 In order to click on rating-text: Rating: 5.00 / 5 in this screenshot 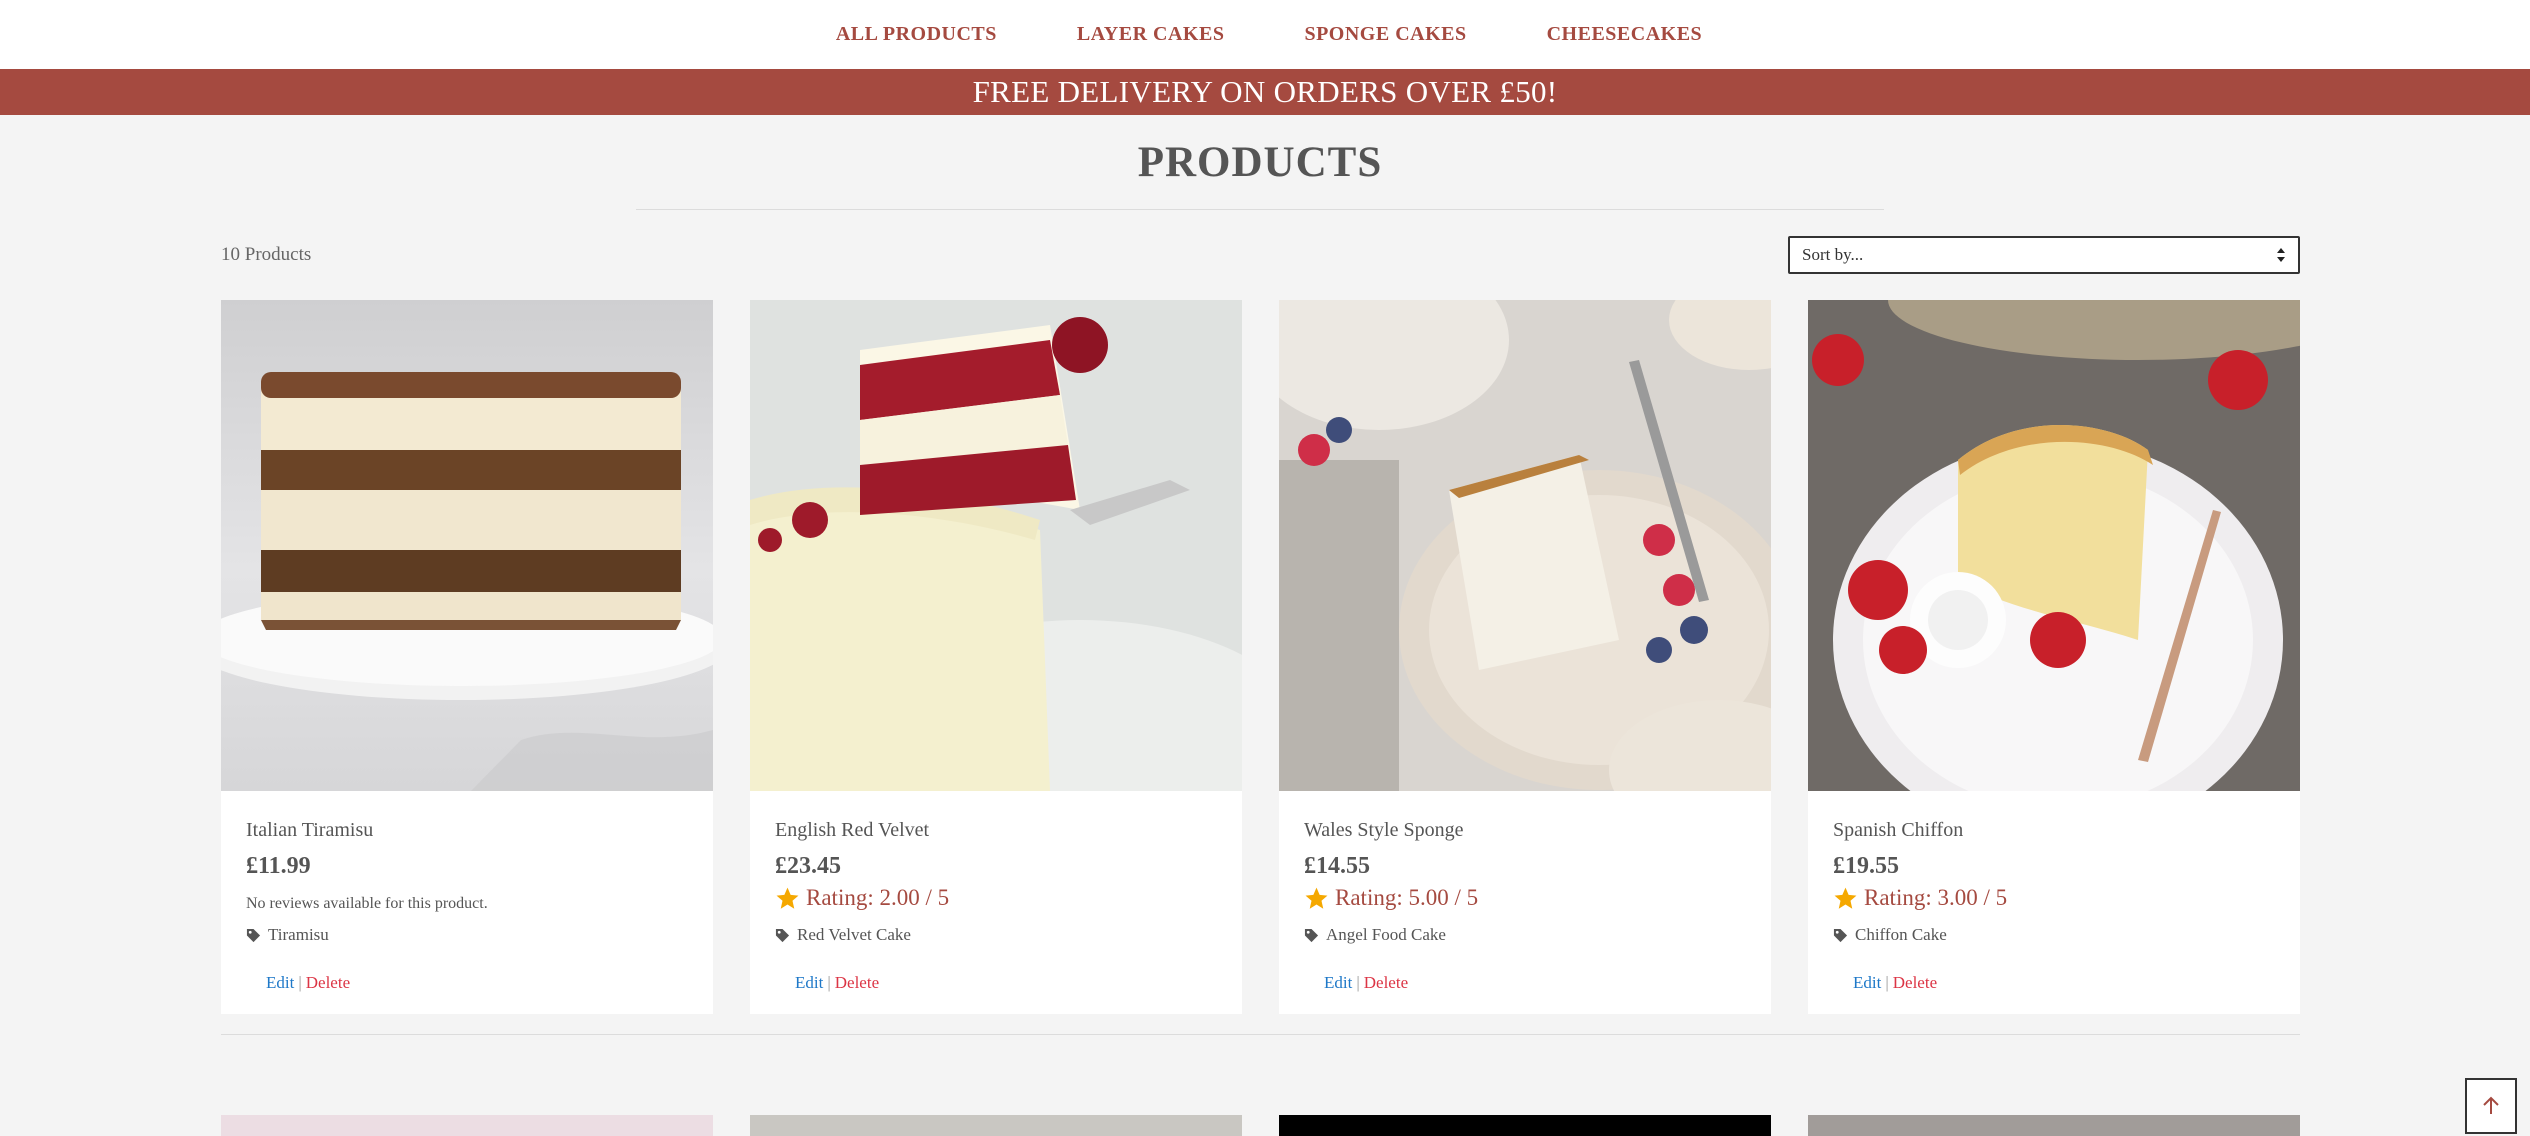, I will do `click(1407, 897)`.